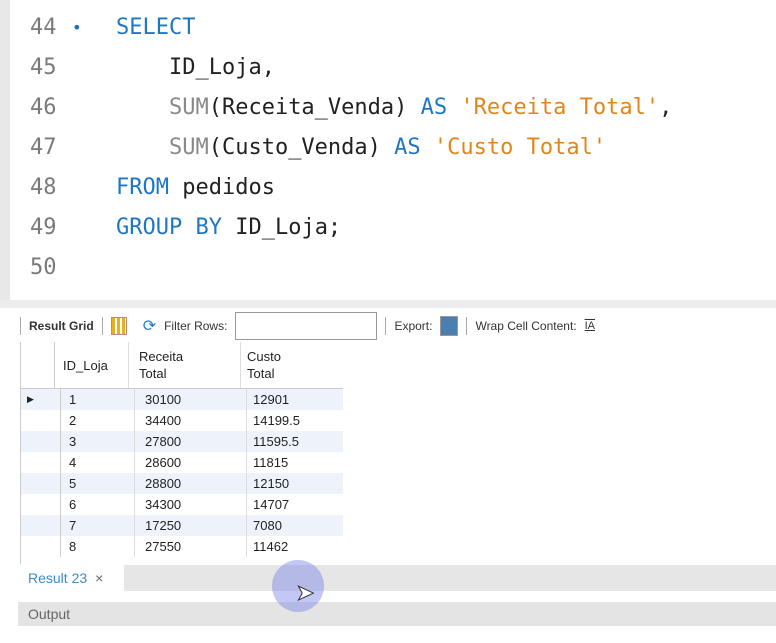 This screenshot has width=776, height=643. I want to click on table-row: 6 34300 14707, so click(182, 504).